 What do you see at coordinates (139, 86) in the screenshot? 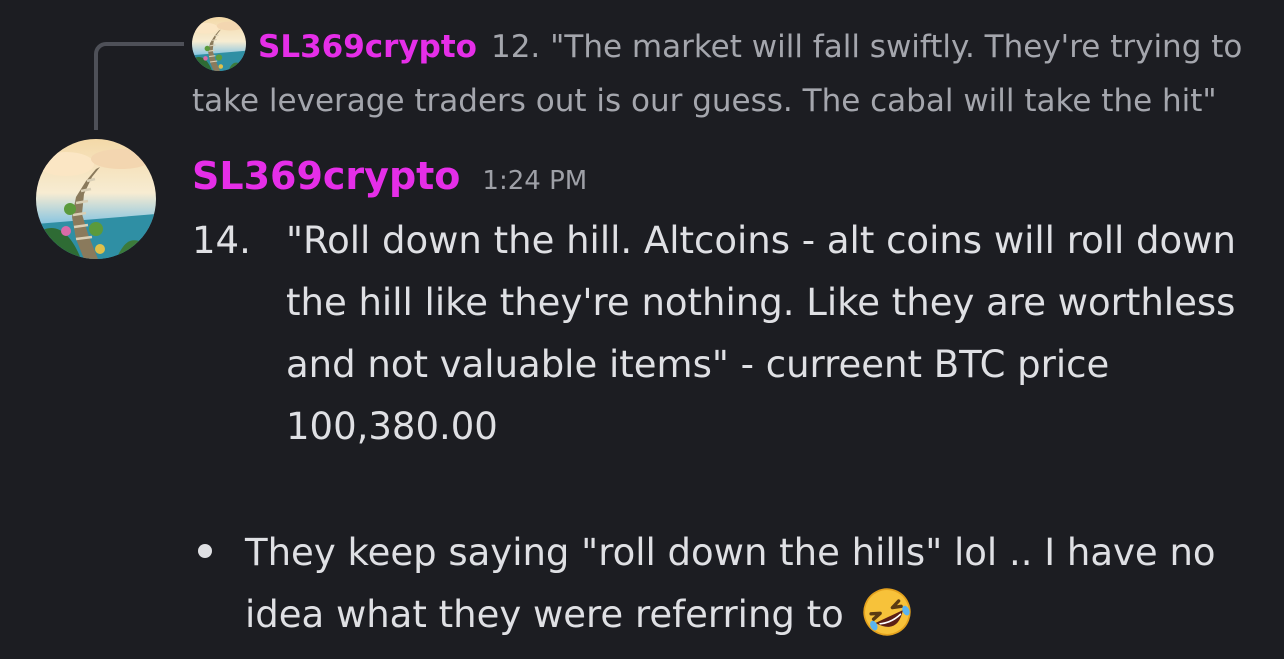
I see `reply-connector-line` at bounding box center [139, 86].